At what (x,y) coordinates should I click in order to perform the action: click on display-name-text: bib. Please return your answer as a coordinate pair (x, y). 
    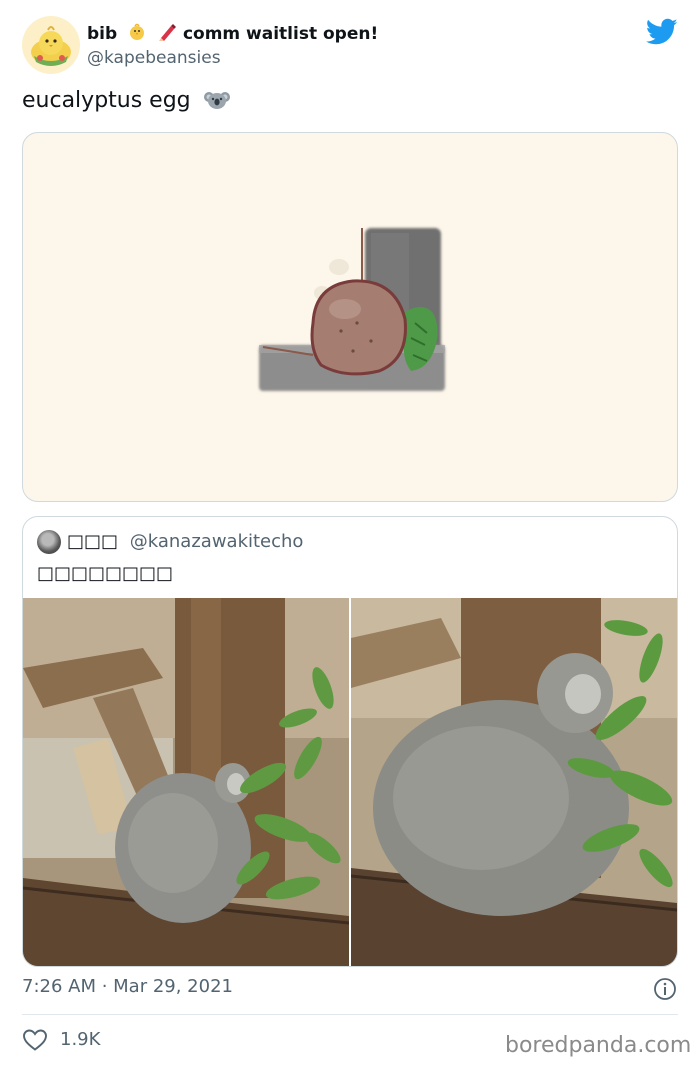
    Looking at the image, I should click on (102, 34).